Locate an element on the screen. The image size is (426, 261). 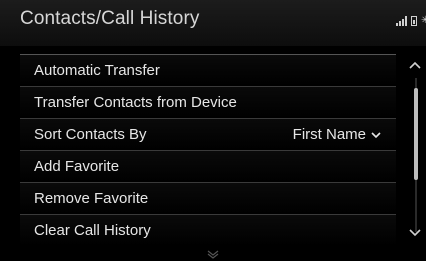
menu-item-label: Sort Contacts By is located at coordinates (90, 134).